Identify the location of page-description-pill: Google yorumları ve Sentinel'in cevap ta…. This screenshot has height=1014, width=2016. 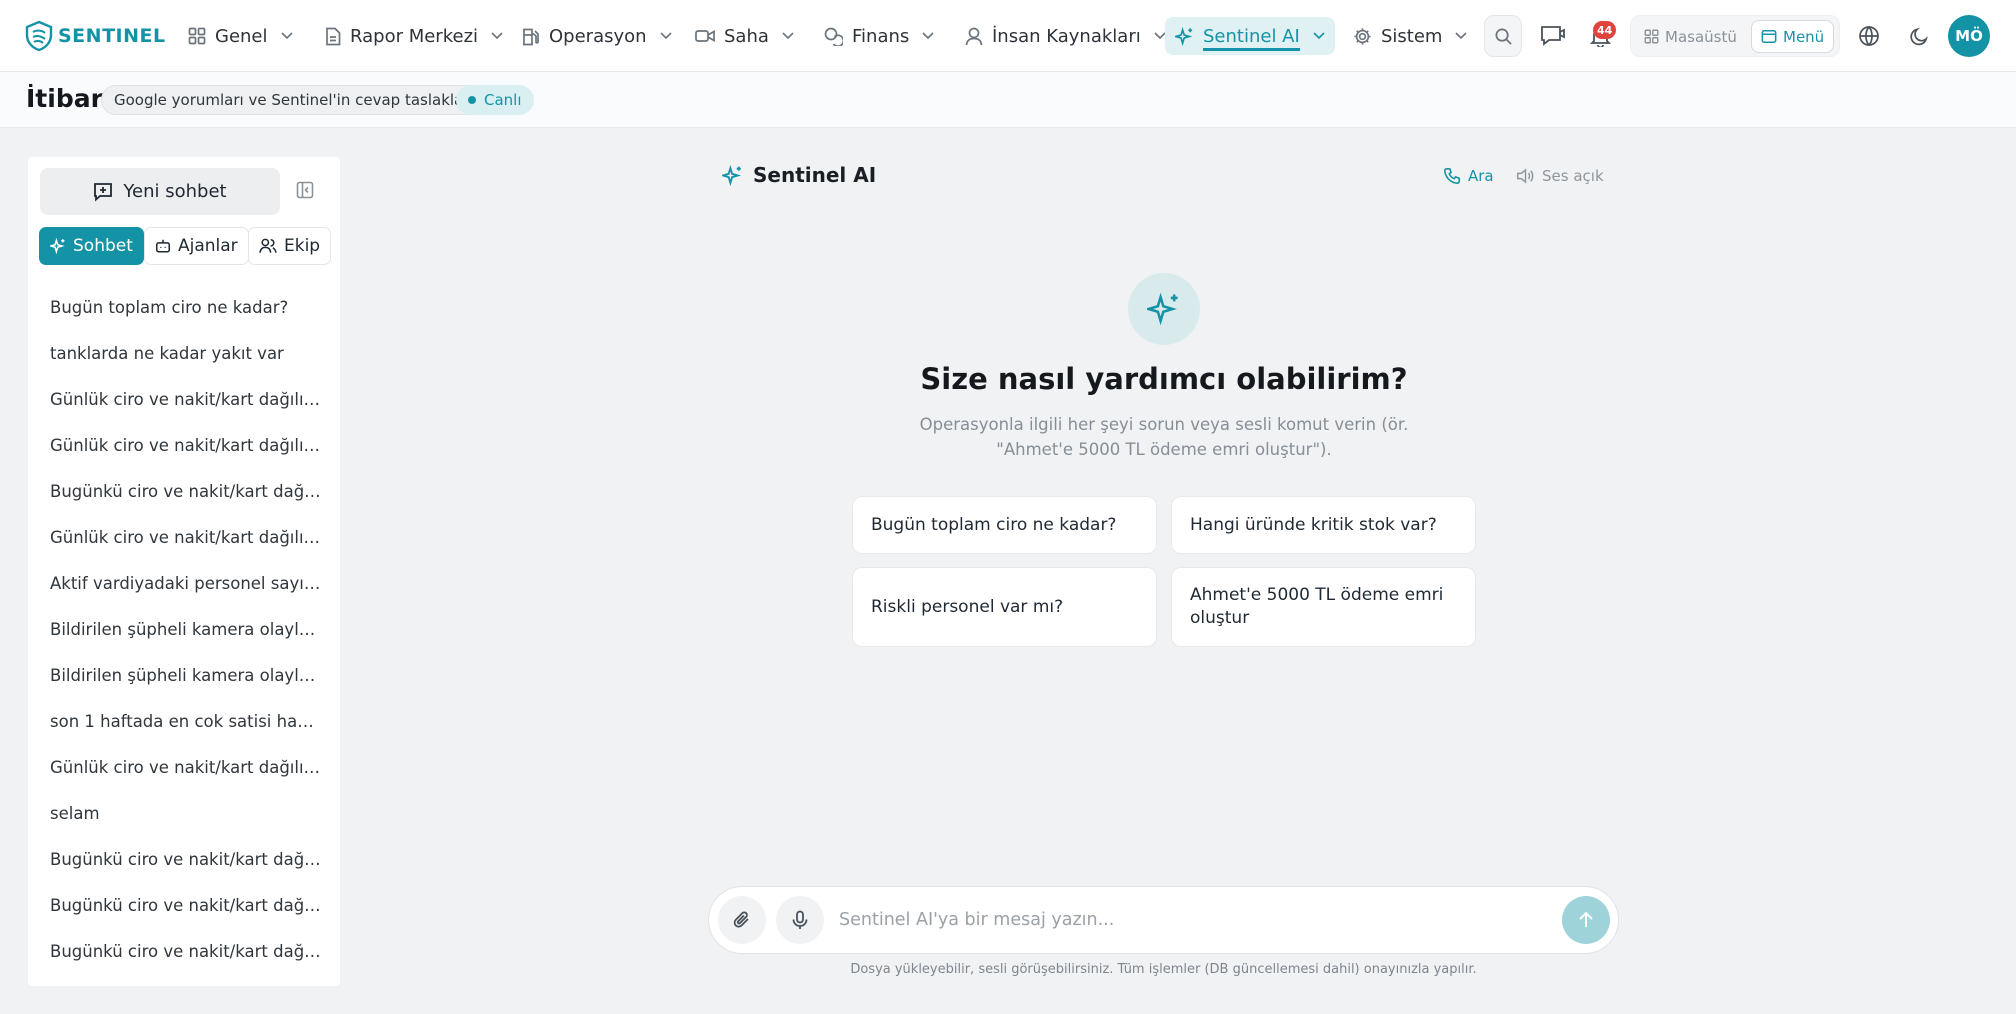
(294, 100).